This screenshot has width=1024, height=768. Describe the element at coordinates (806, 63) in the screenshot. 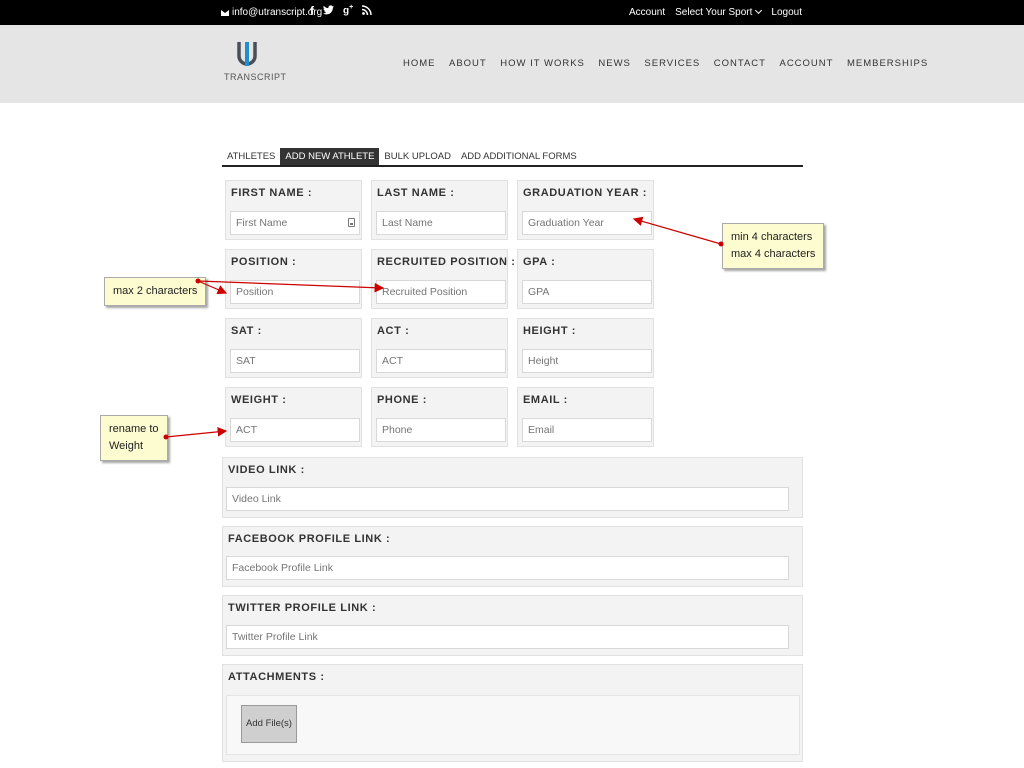

I see `nav-item-account: ACCOUNT` at that location.